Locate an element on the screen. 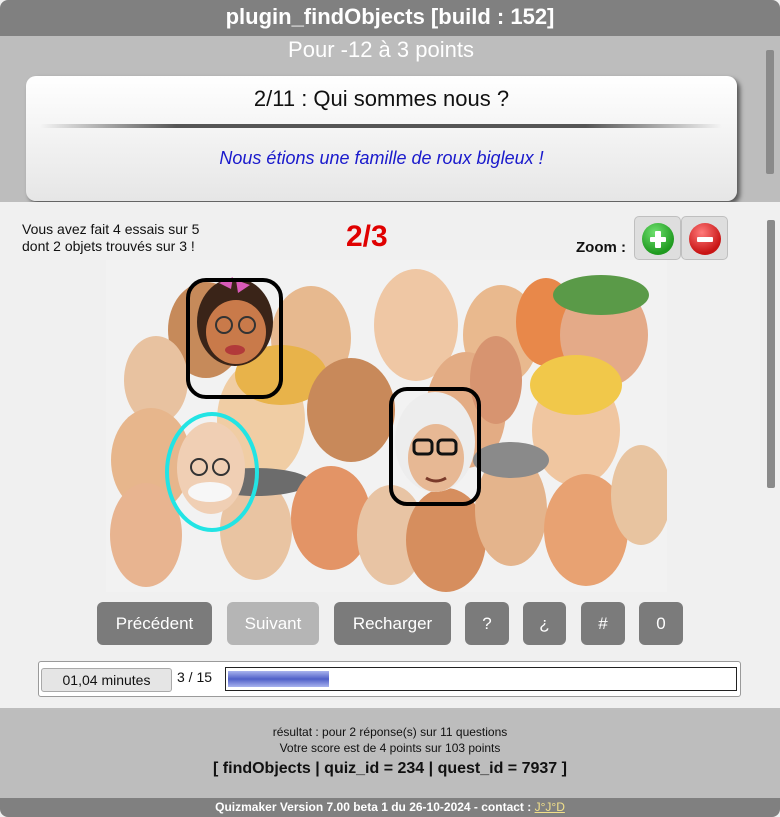  reload-button: Recharger is located at coordinates (392, 623).